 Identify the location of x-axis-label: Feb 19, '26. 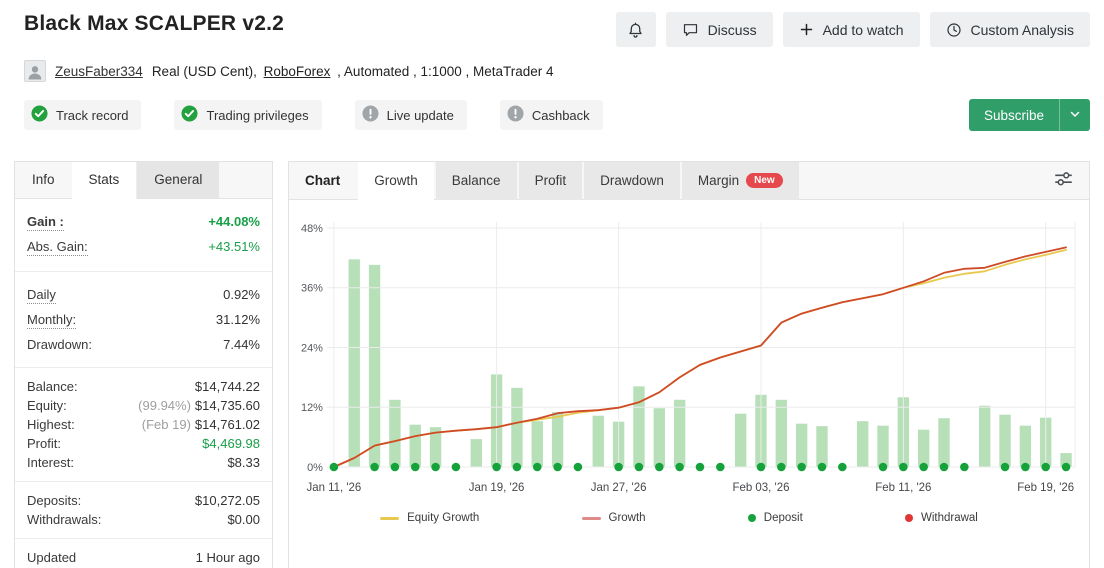
(1045, 488).